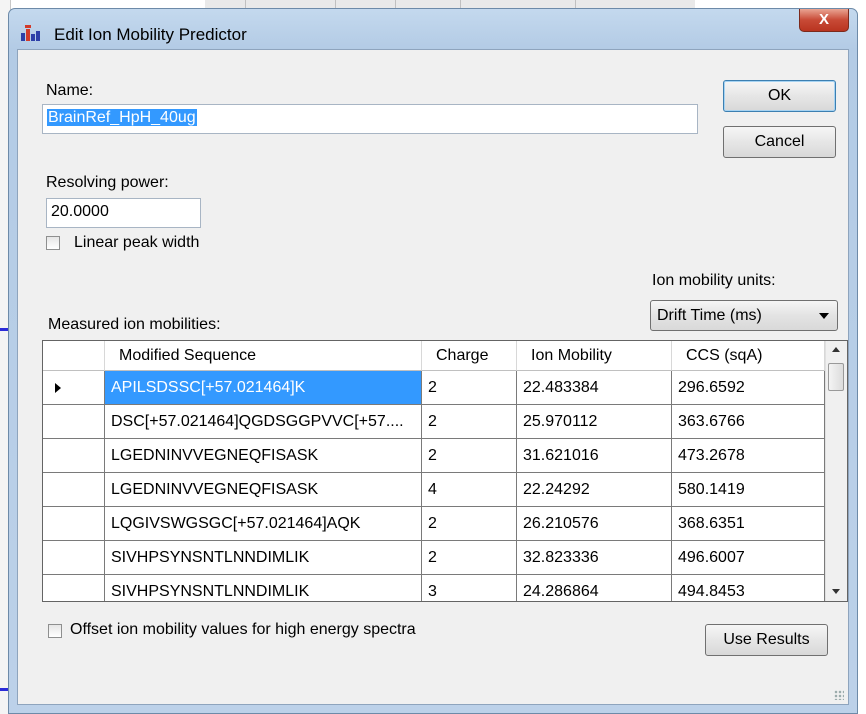 This screenshot has height=714, width=866. I want to click on ok-button: OK, so click(779, 96).